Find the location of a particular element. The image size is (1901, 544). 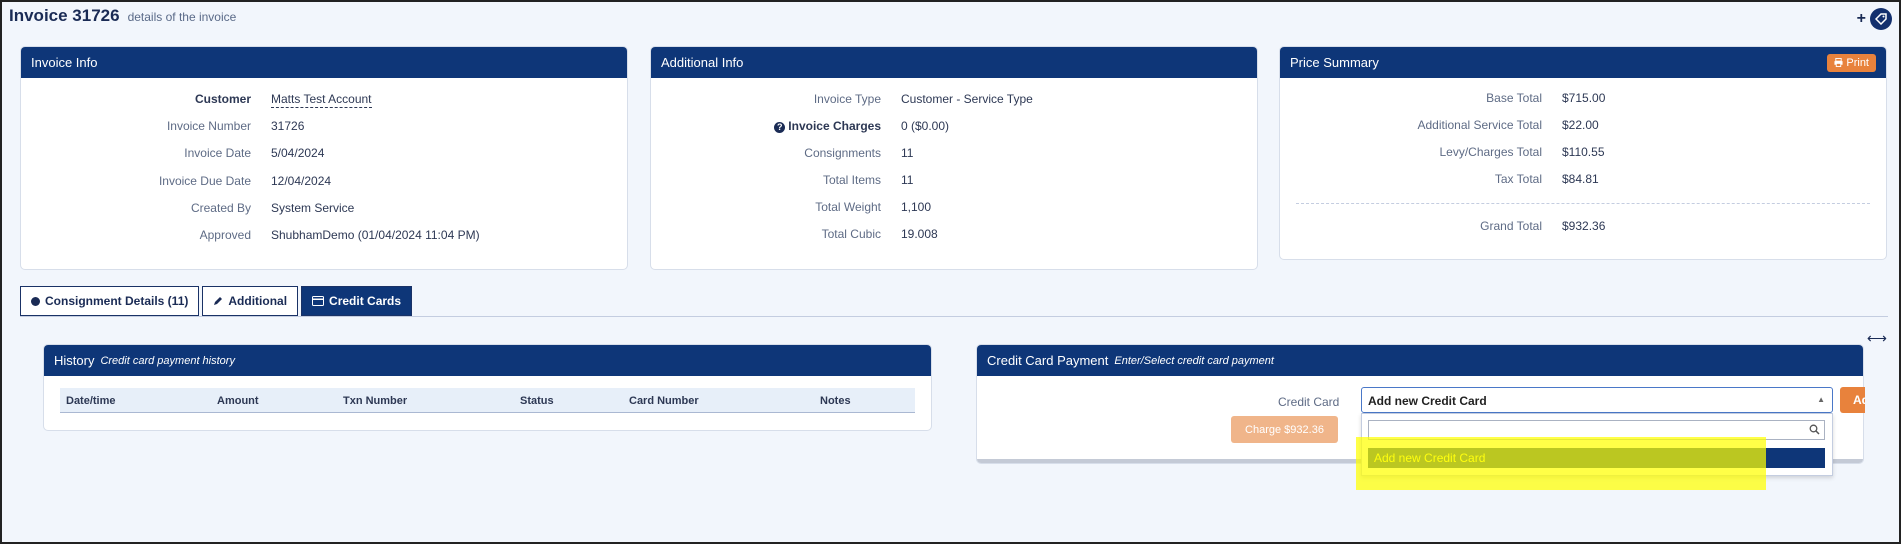

price-row-grand-total: Grand Total $932.36 is located at coordinates (1583, 227).